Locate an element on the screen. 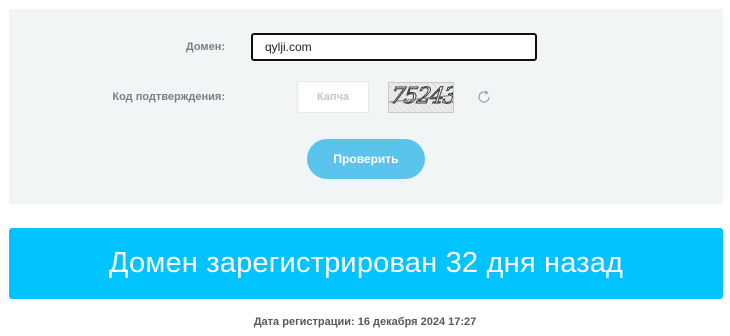  domain-input is located at coordinates (394, 47).